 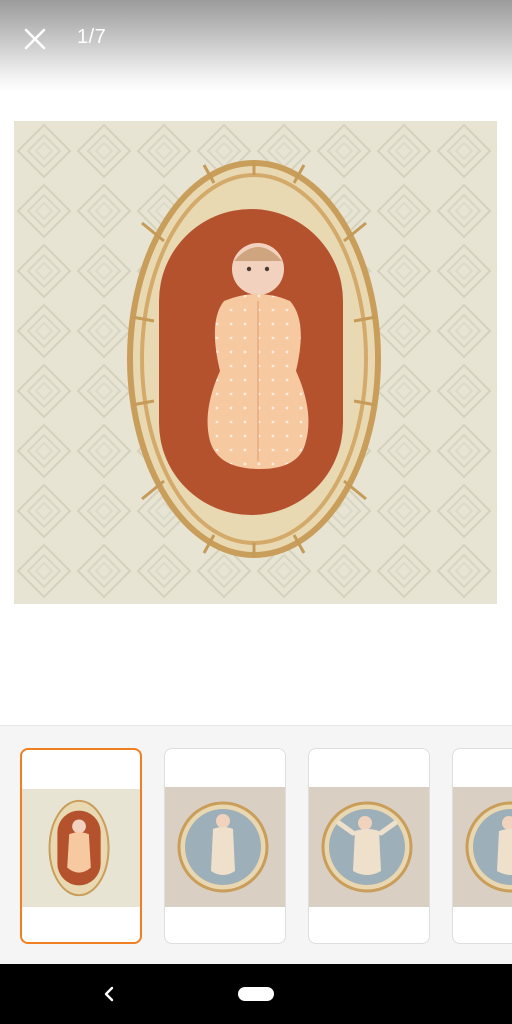 I want to click on back-chevron-icon, so click(x=109, y=994).